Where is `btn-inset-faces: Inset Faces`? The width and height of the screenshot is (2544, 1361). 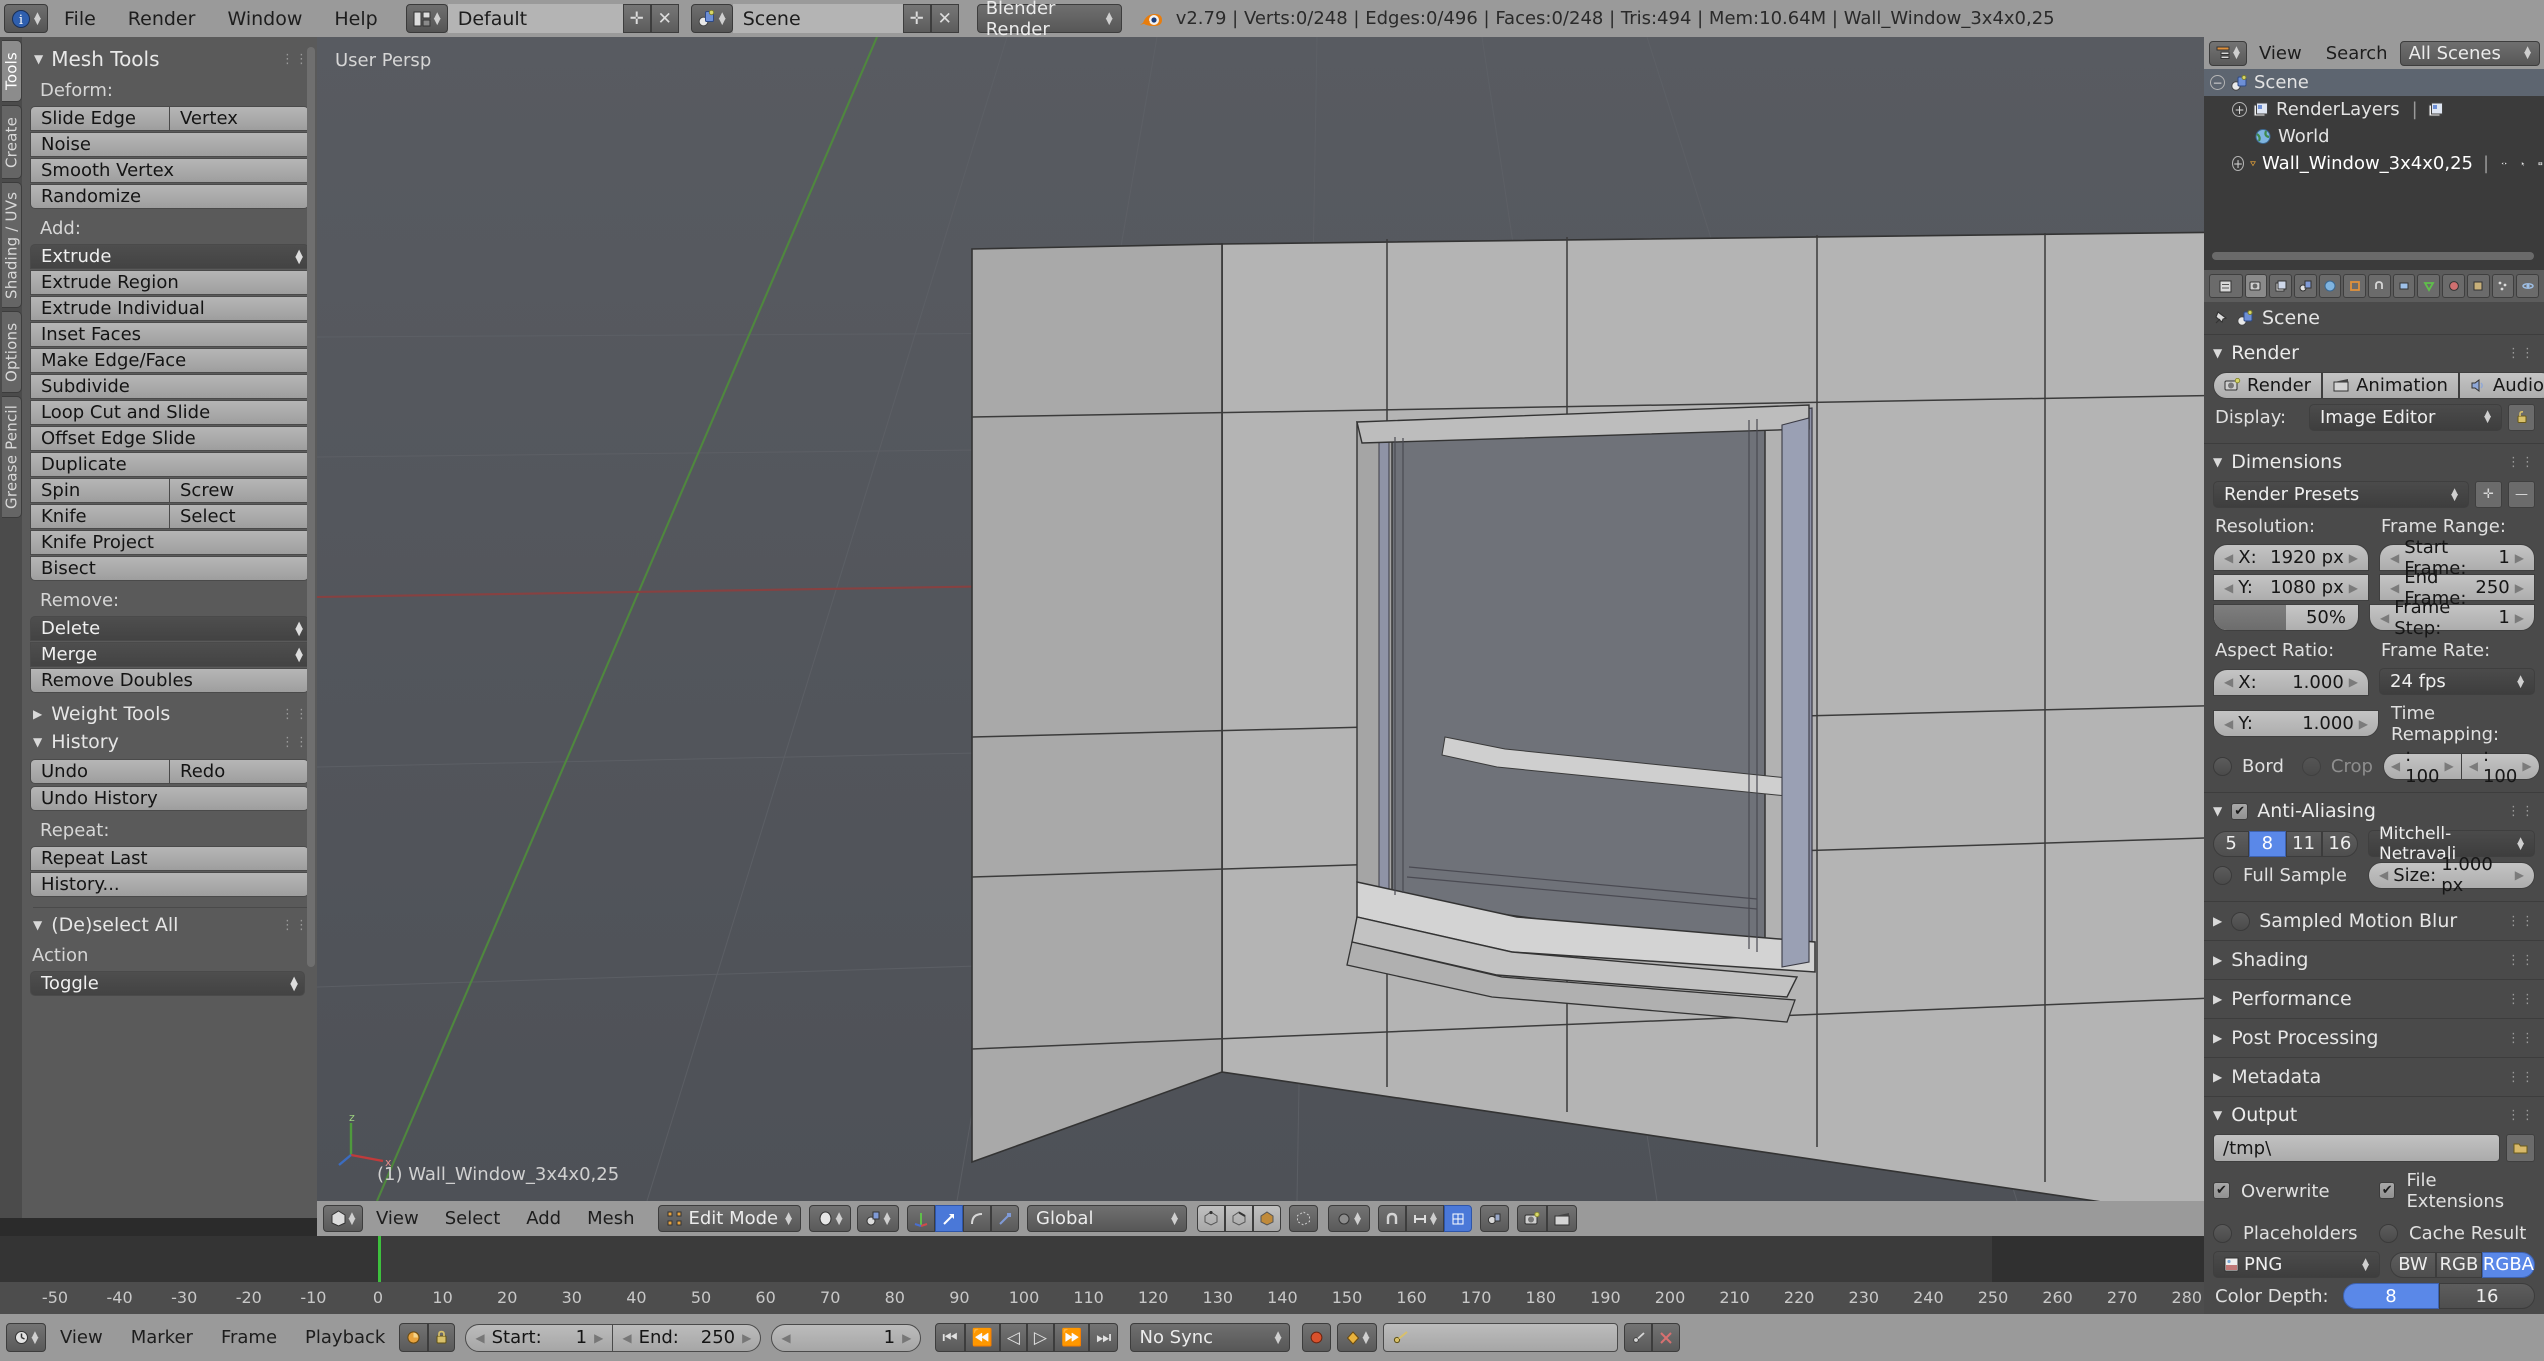 btn-inset-faces: Inset Faces is located at coordinates (169, 334).